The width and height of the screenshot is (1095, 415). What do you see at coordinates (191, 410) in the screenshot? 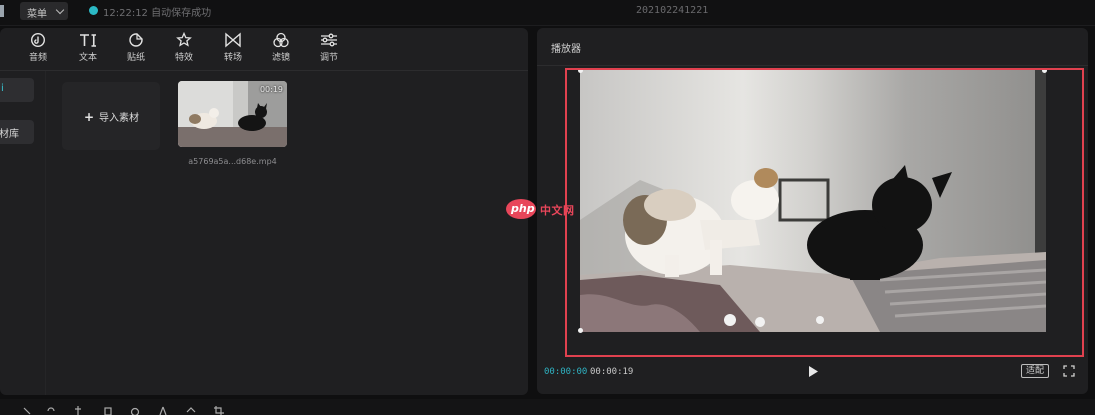
I see `rotate-icon` at bounding box center [191, 410].